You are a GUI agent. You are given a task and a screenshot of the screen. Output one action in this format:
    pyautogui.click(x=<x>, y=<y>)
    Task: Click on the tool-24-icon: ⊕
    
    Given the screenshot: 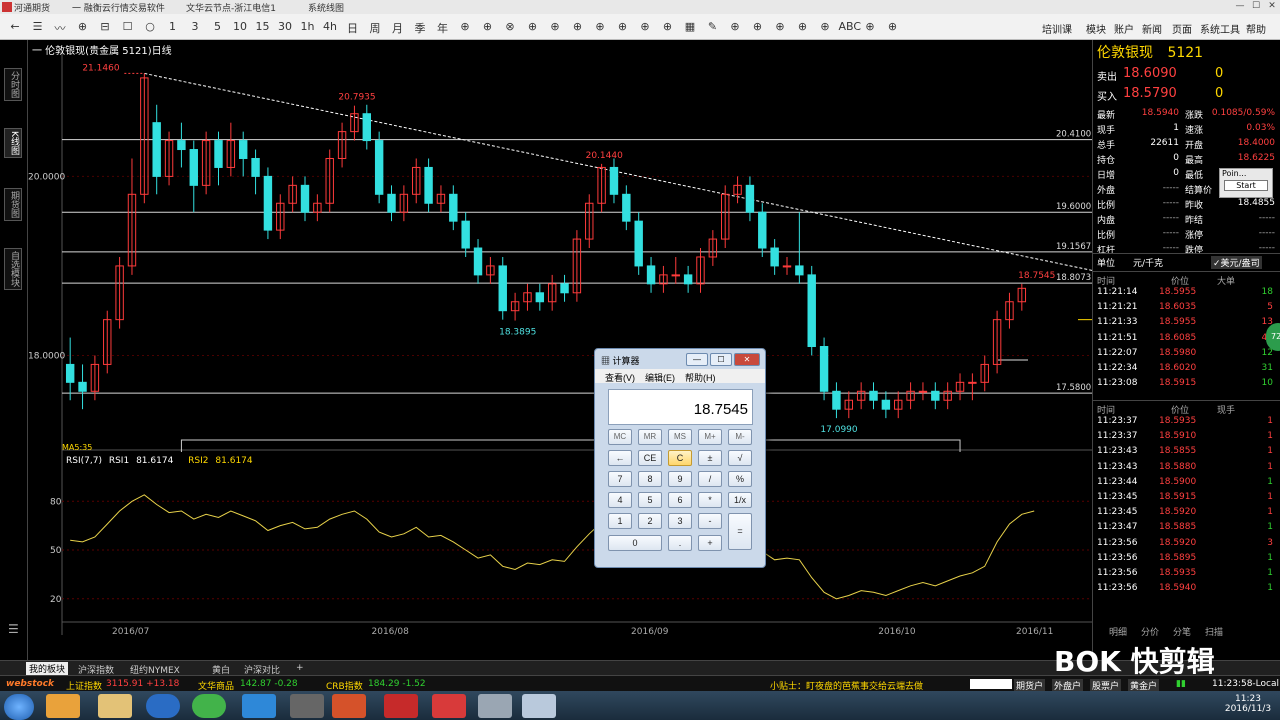 What is the action you would take?
    pyautogui.click(x=555, y=26)
    